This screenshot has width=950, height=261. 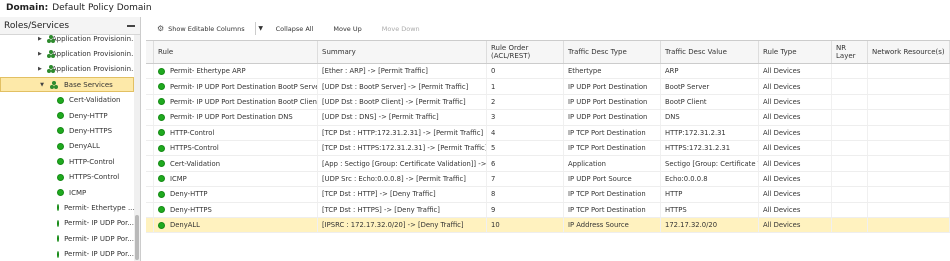 What do you see at coordinates (236, 148) in the screenshot?
I see `rule-cell: HTTPS-Control` at bounding box center [236, 148].